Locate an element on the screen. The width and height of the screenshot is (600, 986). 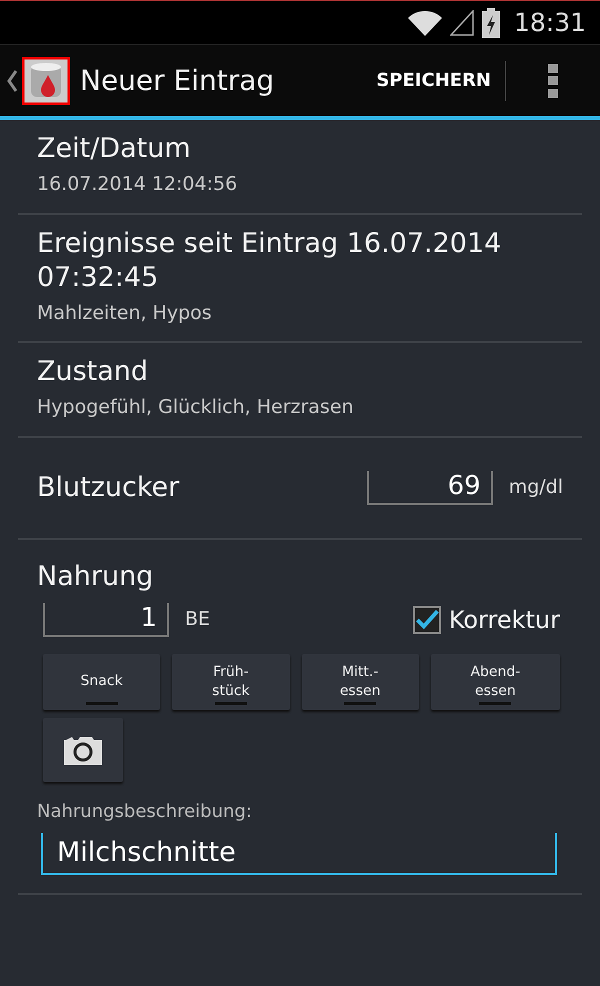
description-field: Milchschnitte is located at coordinates (299, 853).